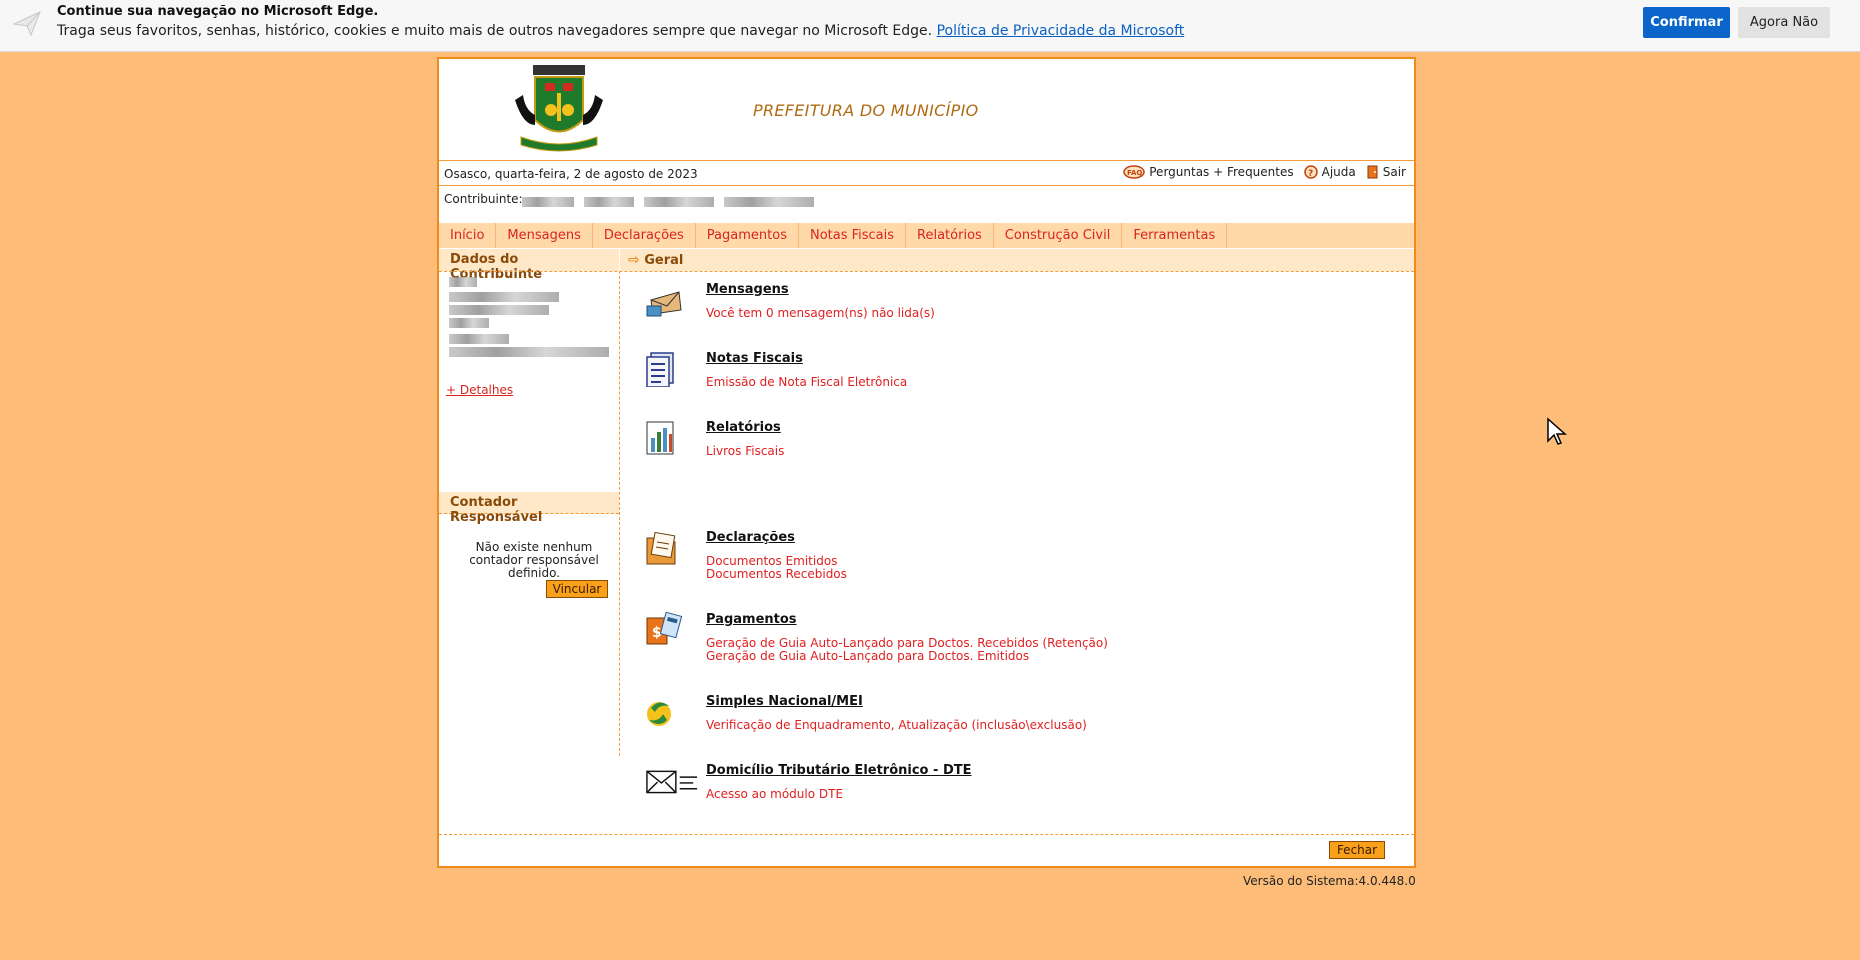  What do you see at coordinates (1557, 431) in the screenshot?
I see `mouse-cursor-icon` at bounding box center [1557, 431].